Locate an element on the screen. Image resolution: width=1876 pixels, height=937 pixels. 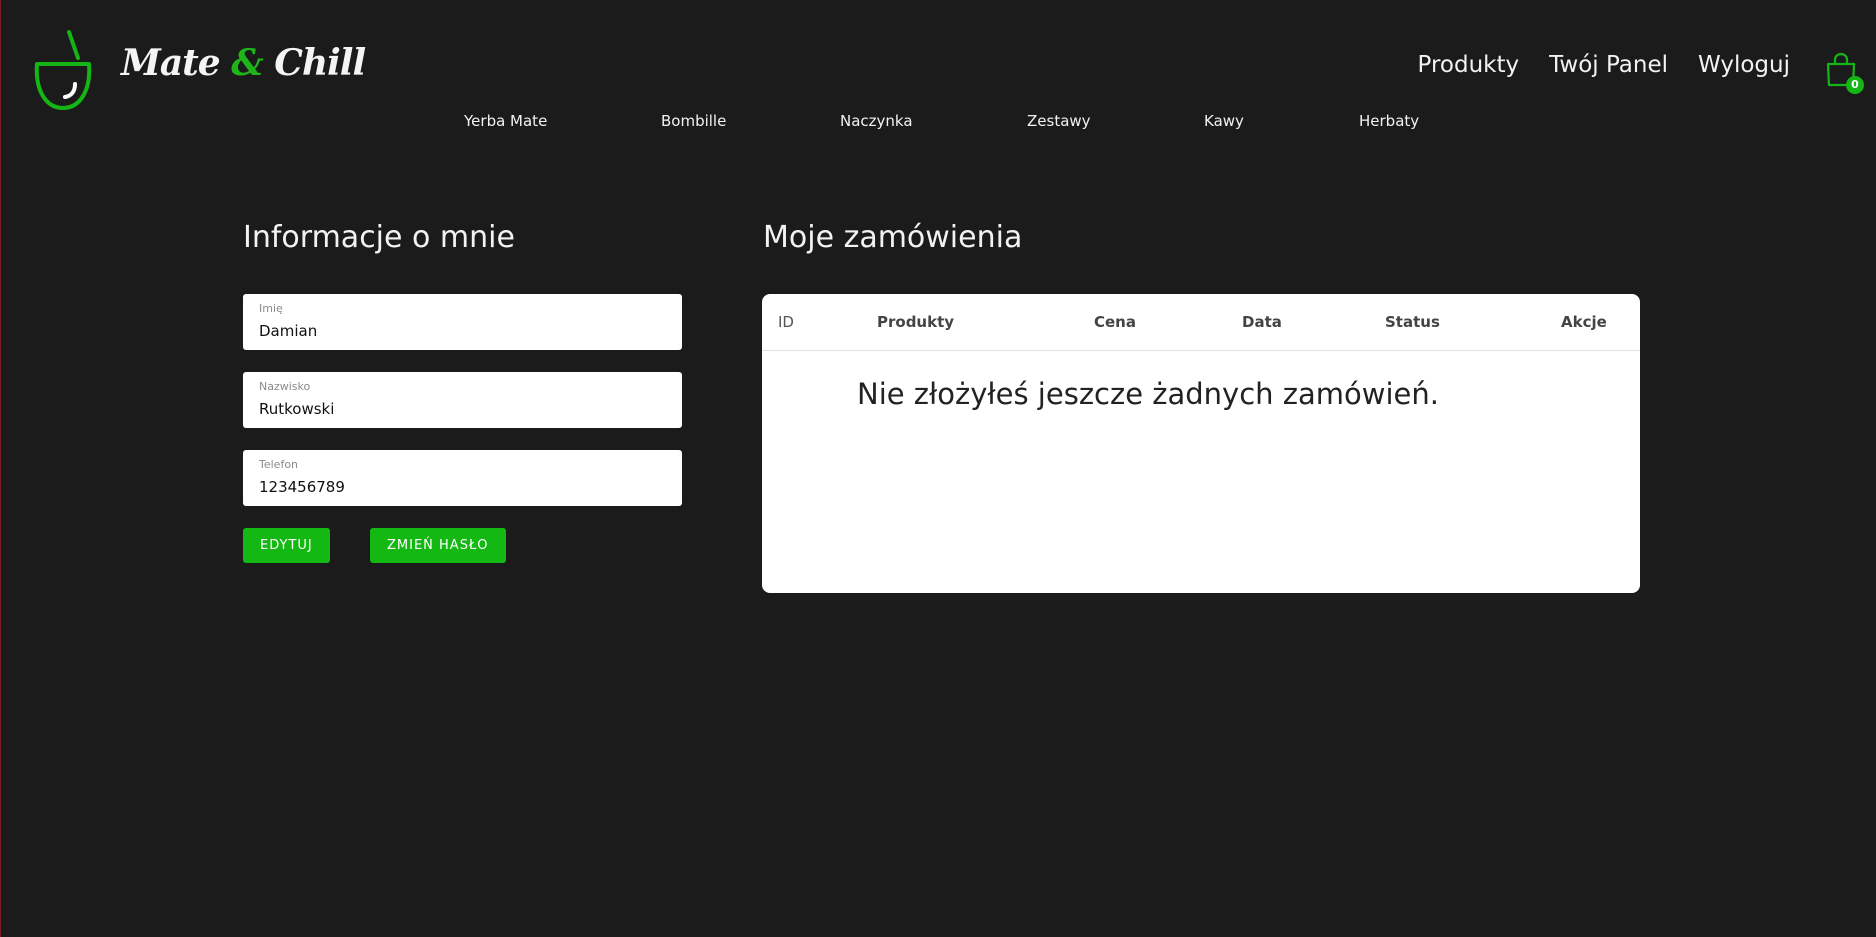
phone-input is located at coordinates (462, 487).